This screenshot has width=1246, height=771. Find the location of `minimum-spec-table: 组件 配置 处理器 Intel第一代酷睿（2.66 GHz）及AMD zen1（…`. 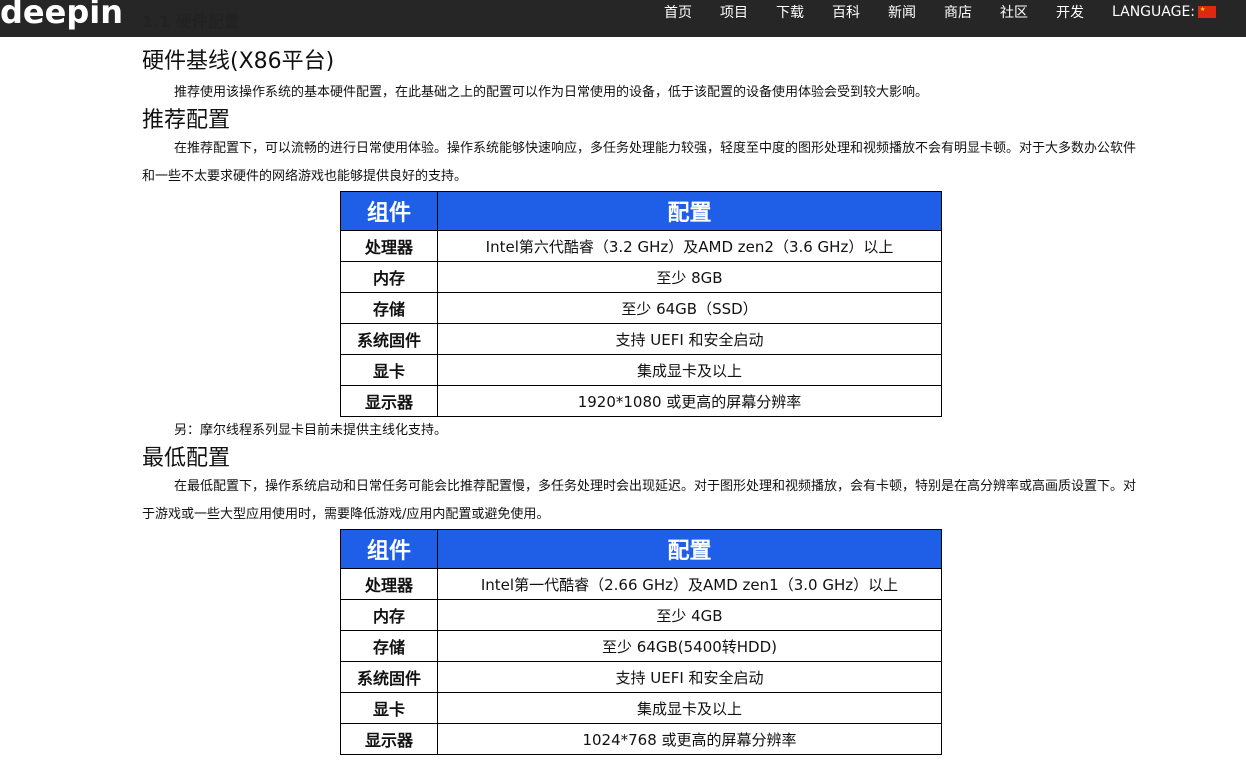

minimum-spec-table: 组件 配置 处理器 Intel第一代酷睿（2.66 GHz）及AMD zen1（… is located at coordinates (641, 642).